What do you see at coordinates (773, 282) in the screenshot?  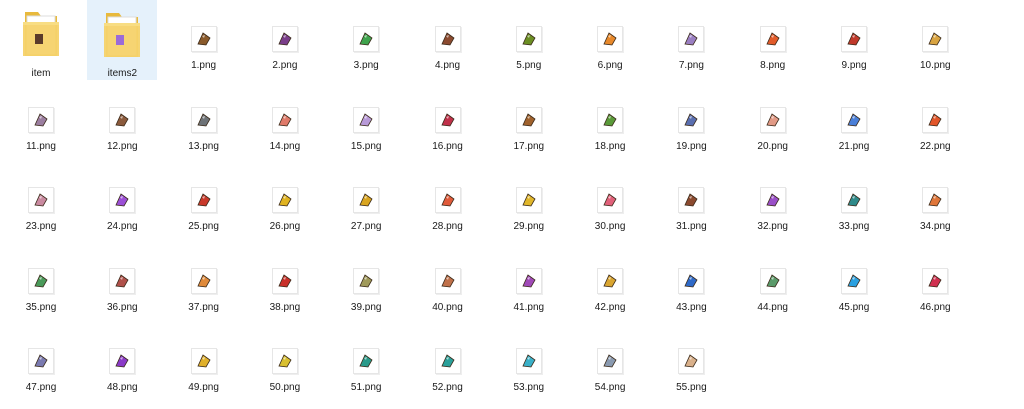 I see `file-item: 44.png` at bounding box center [773, 282].